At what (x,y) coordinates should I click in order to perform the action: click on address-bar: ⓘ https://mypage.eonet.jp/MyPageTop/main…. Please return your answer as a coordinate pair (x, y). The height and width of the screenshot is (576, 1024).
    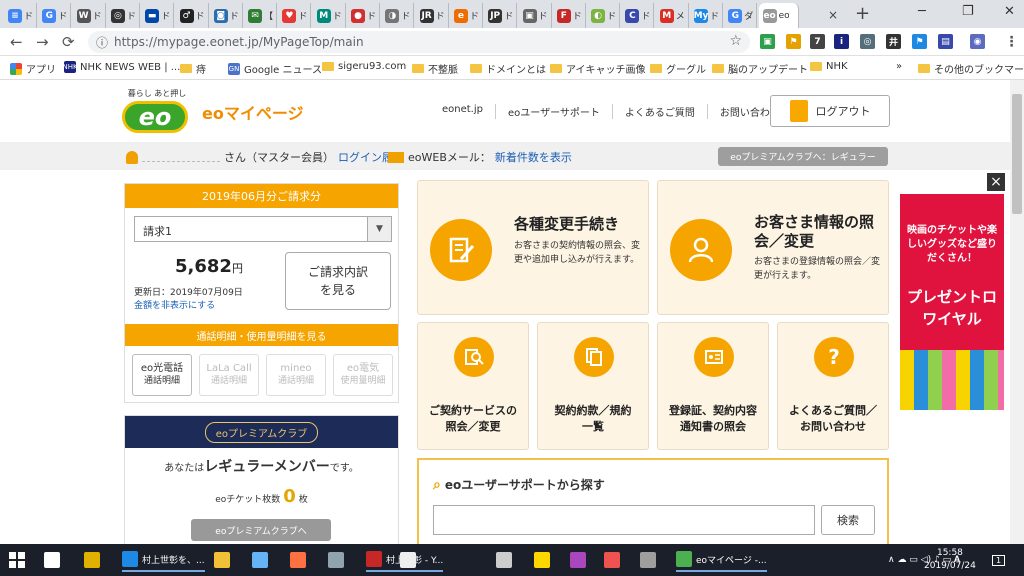
    Looking at the image, I should click on (419, 42).